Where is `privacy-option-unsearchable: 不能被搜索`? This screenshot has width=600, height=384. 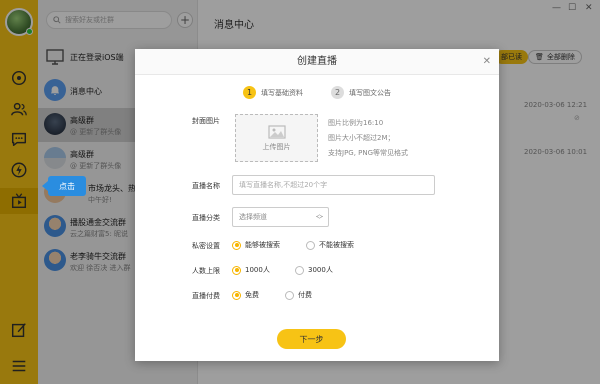 privacy-option-unsearchable: 不能被搜索 is located at coordinates (330, 245).